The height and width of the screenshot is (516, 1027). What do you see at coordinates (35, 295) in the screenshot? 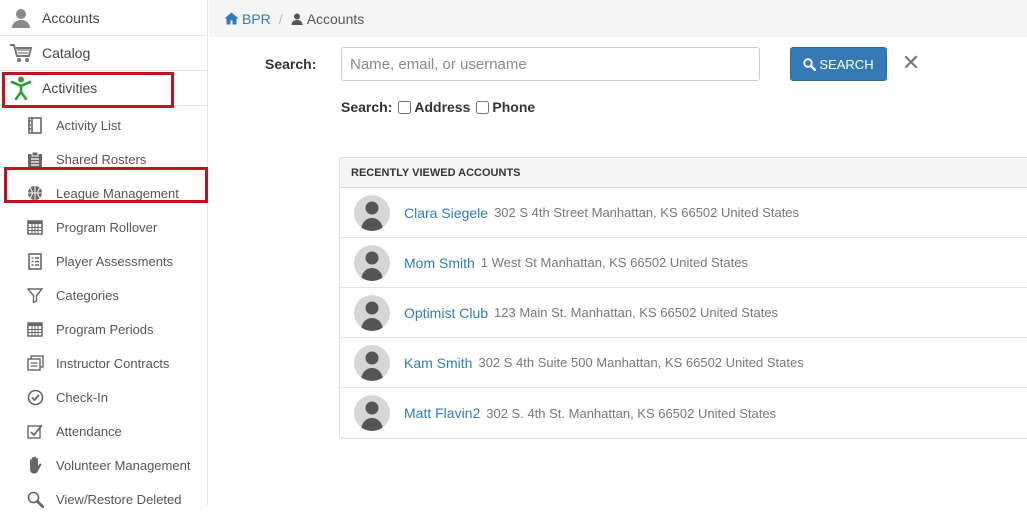
I see `filter-icon` at bounding box center [35, 295].